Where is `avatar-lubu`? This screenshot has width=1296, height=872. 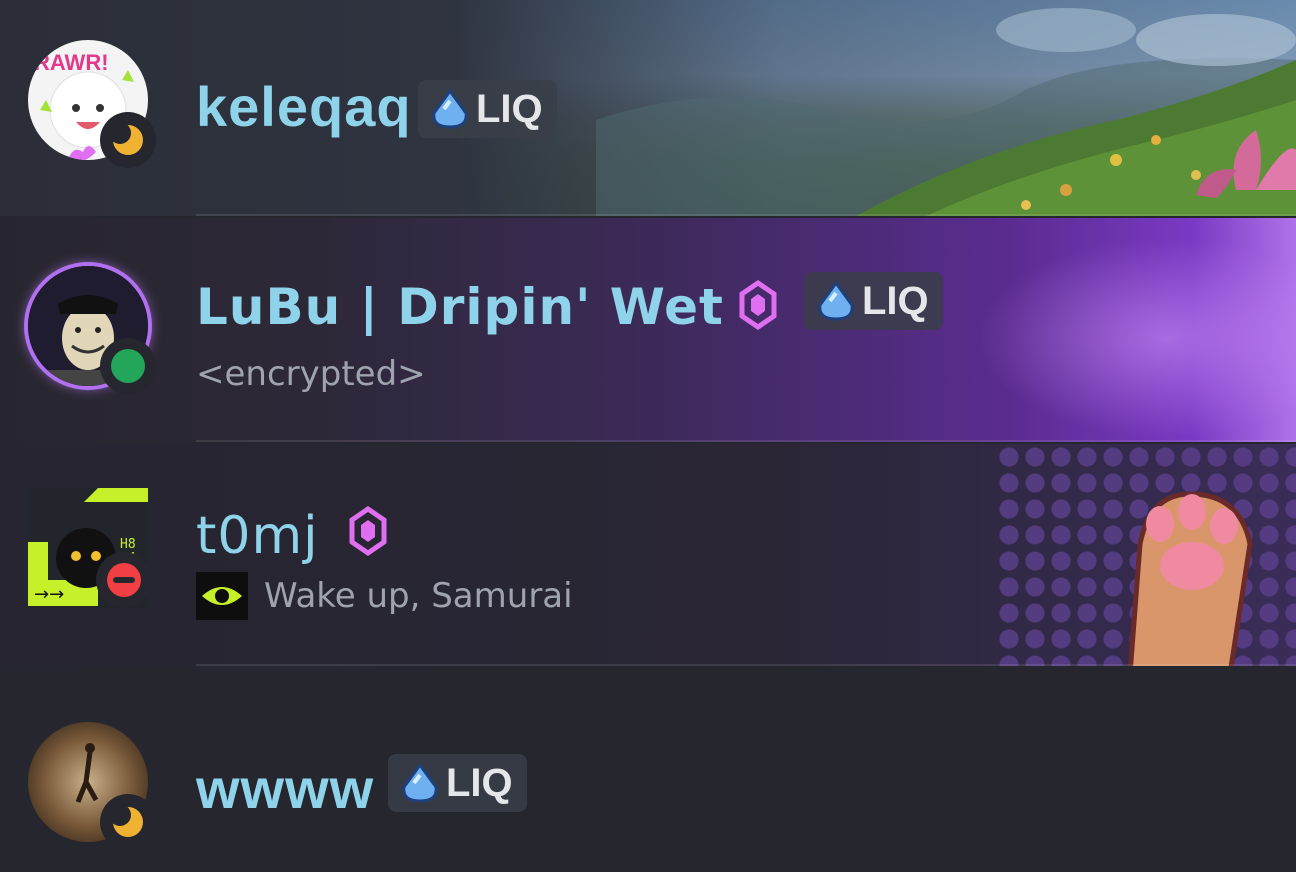 avatar-lubu is located at coordinates (92, 330).